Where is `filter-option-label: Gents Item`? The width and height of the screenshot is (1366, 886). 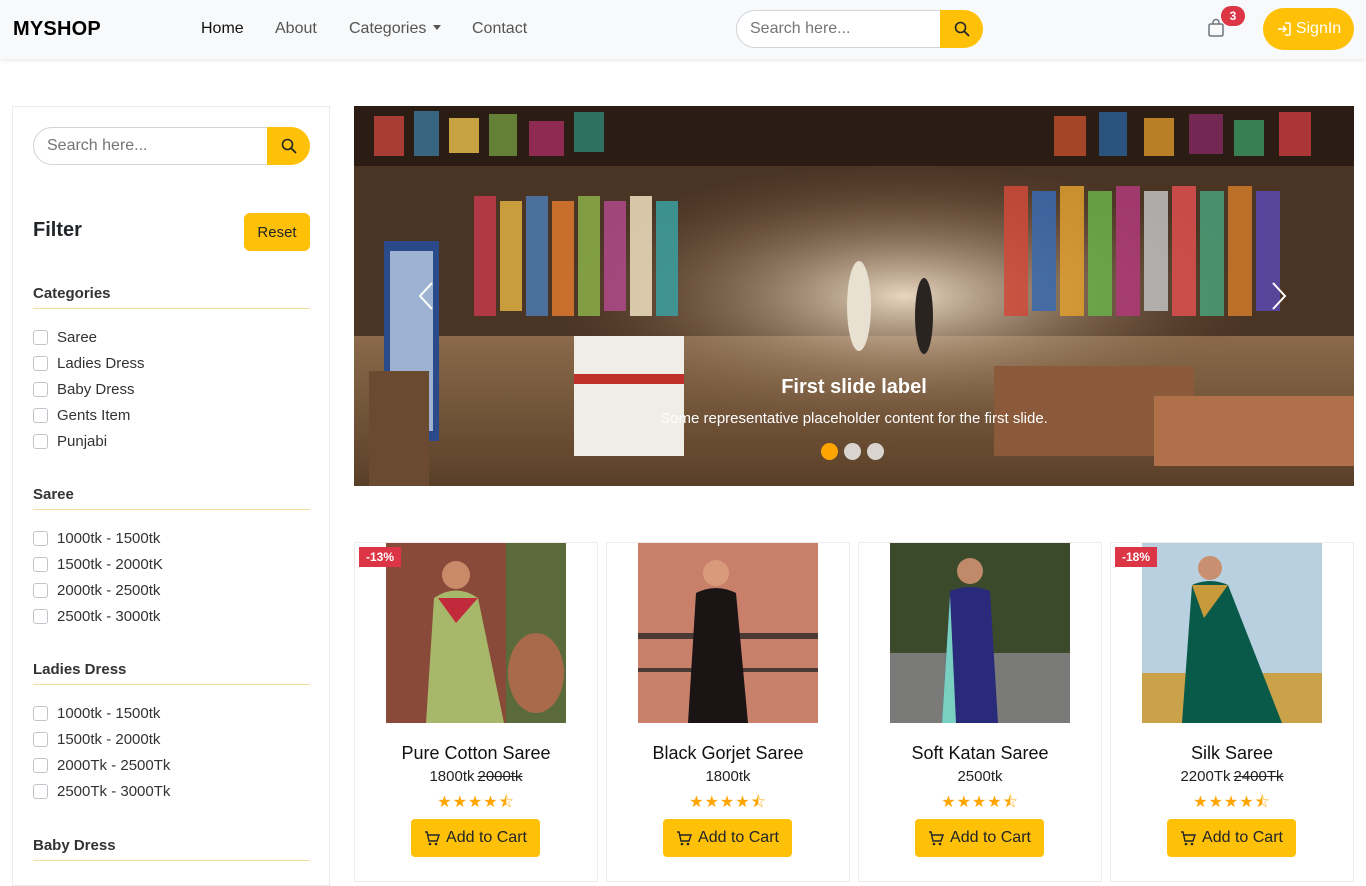 filter-option-label: Gents Item is located at coordinates (94, 415).